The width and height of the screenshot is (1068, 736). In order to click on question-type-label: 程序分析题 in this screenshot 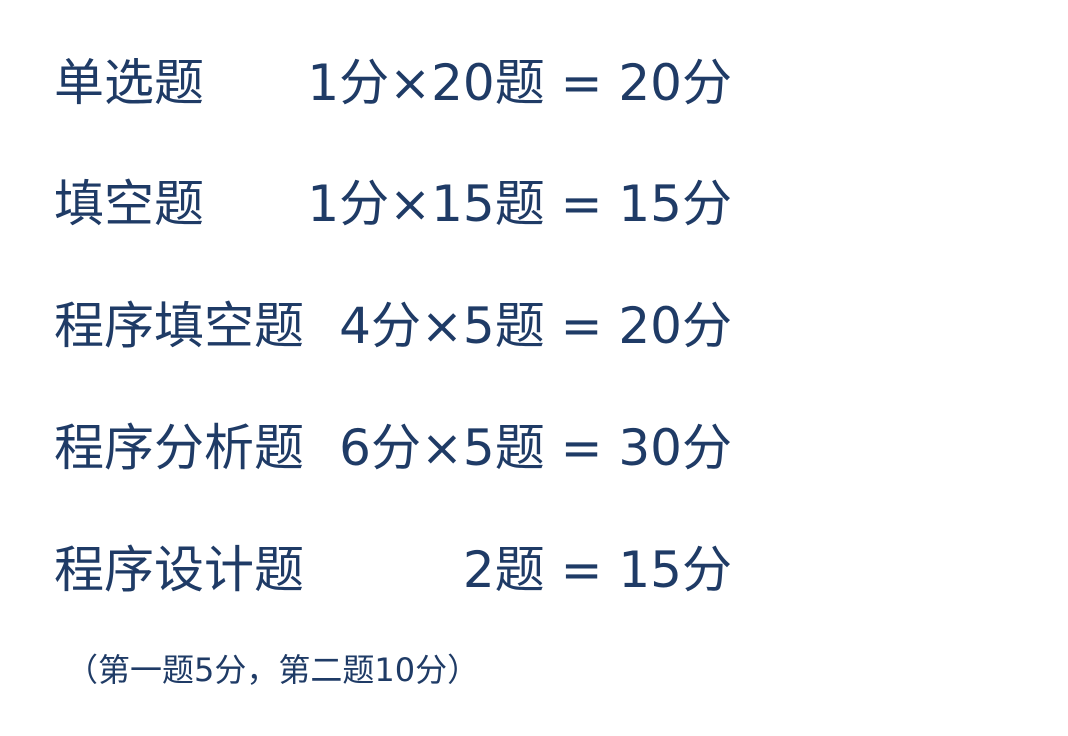, I will do `click(179, 448)`.